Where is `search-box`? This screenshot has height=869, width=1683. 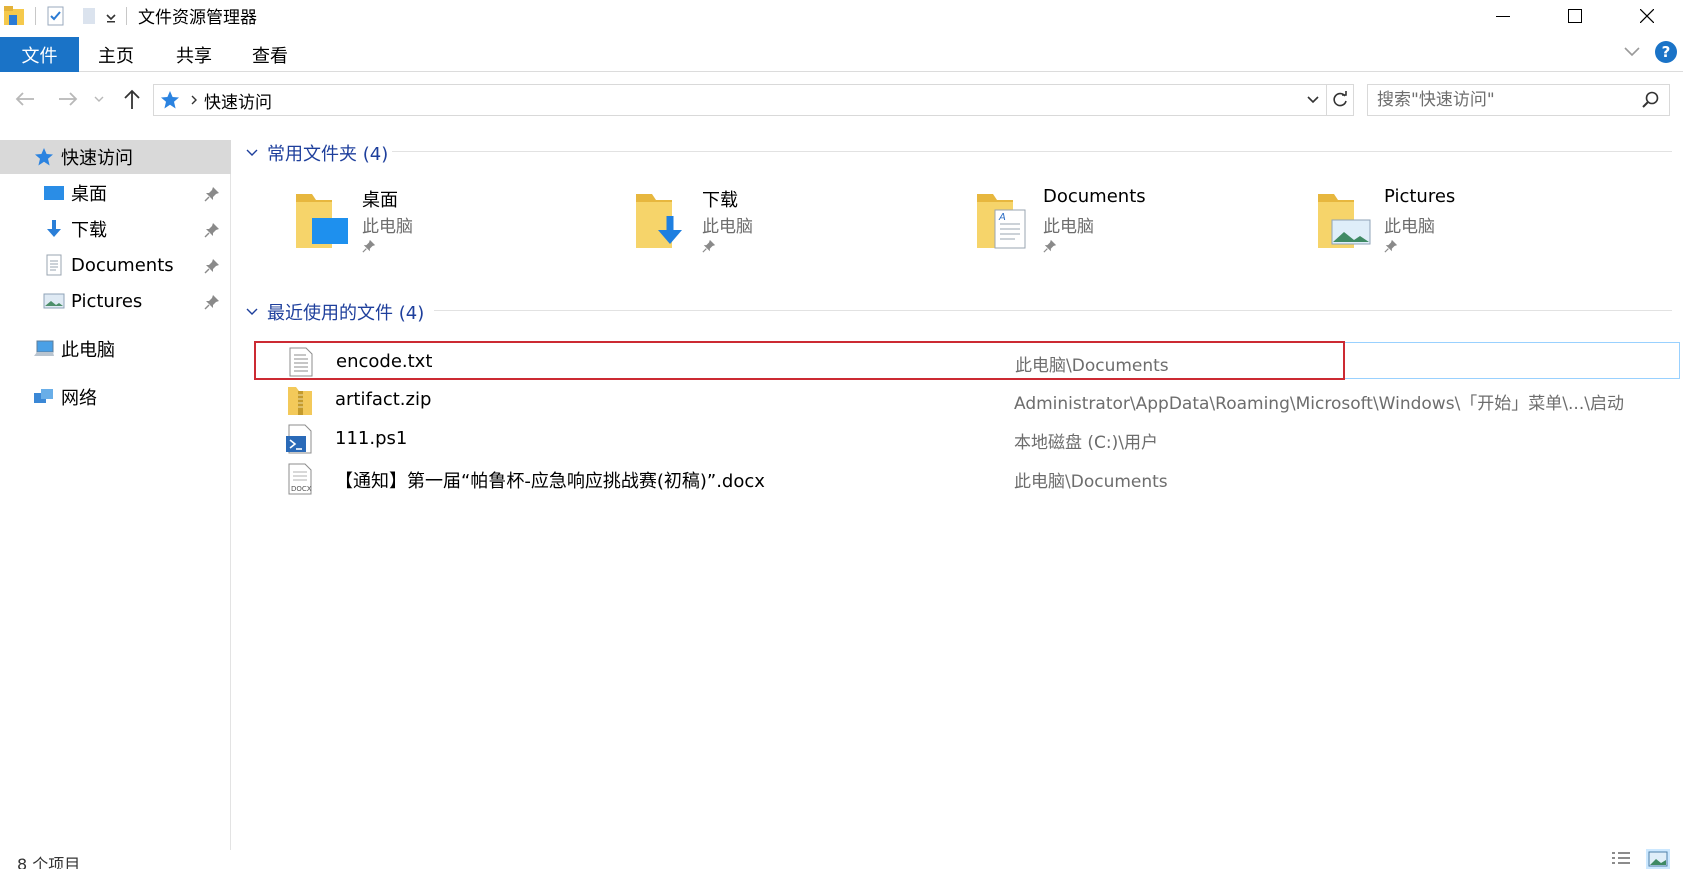
search-box is located at coordinates (1518, 100).